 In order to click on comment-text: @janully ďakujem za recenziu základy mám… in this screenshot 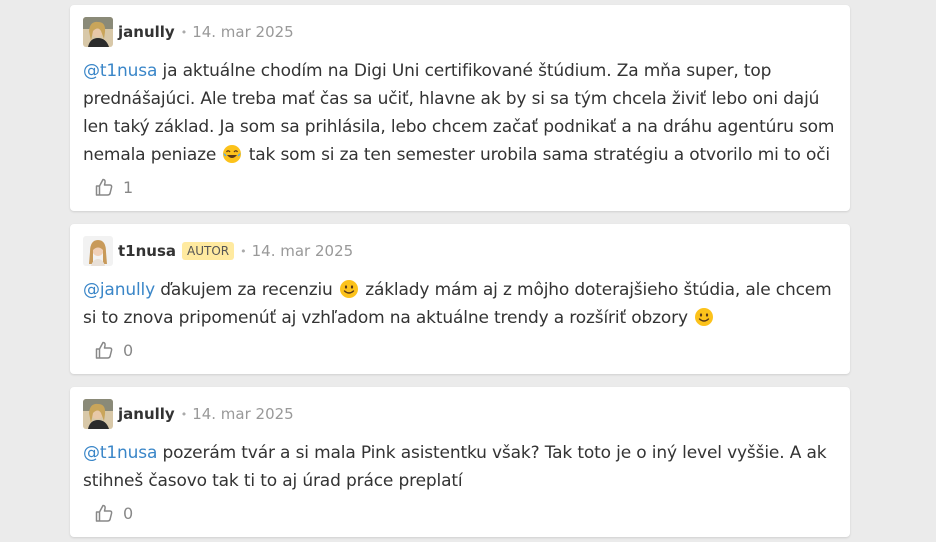, I will do `click(459, 304)`.